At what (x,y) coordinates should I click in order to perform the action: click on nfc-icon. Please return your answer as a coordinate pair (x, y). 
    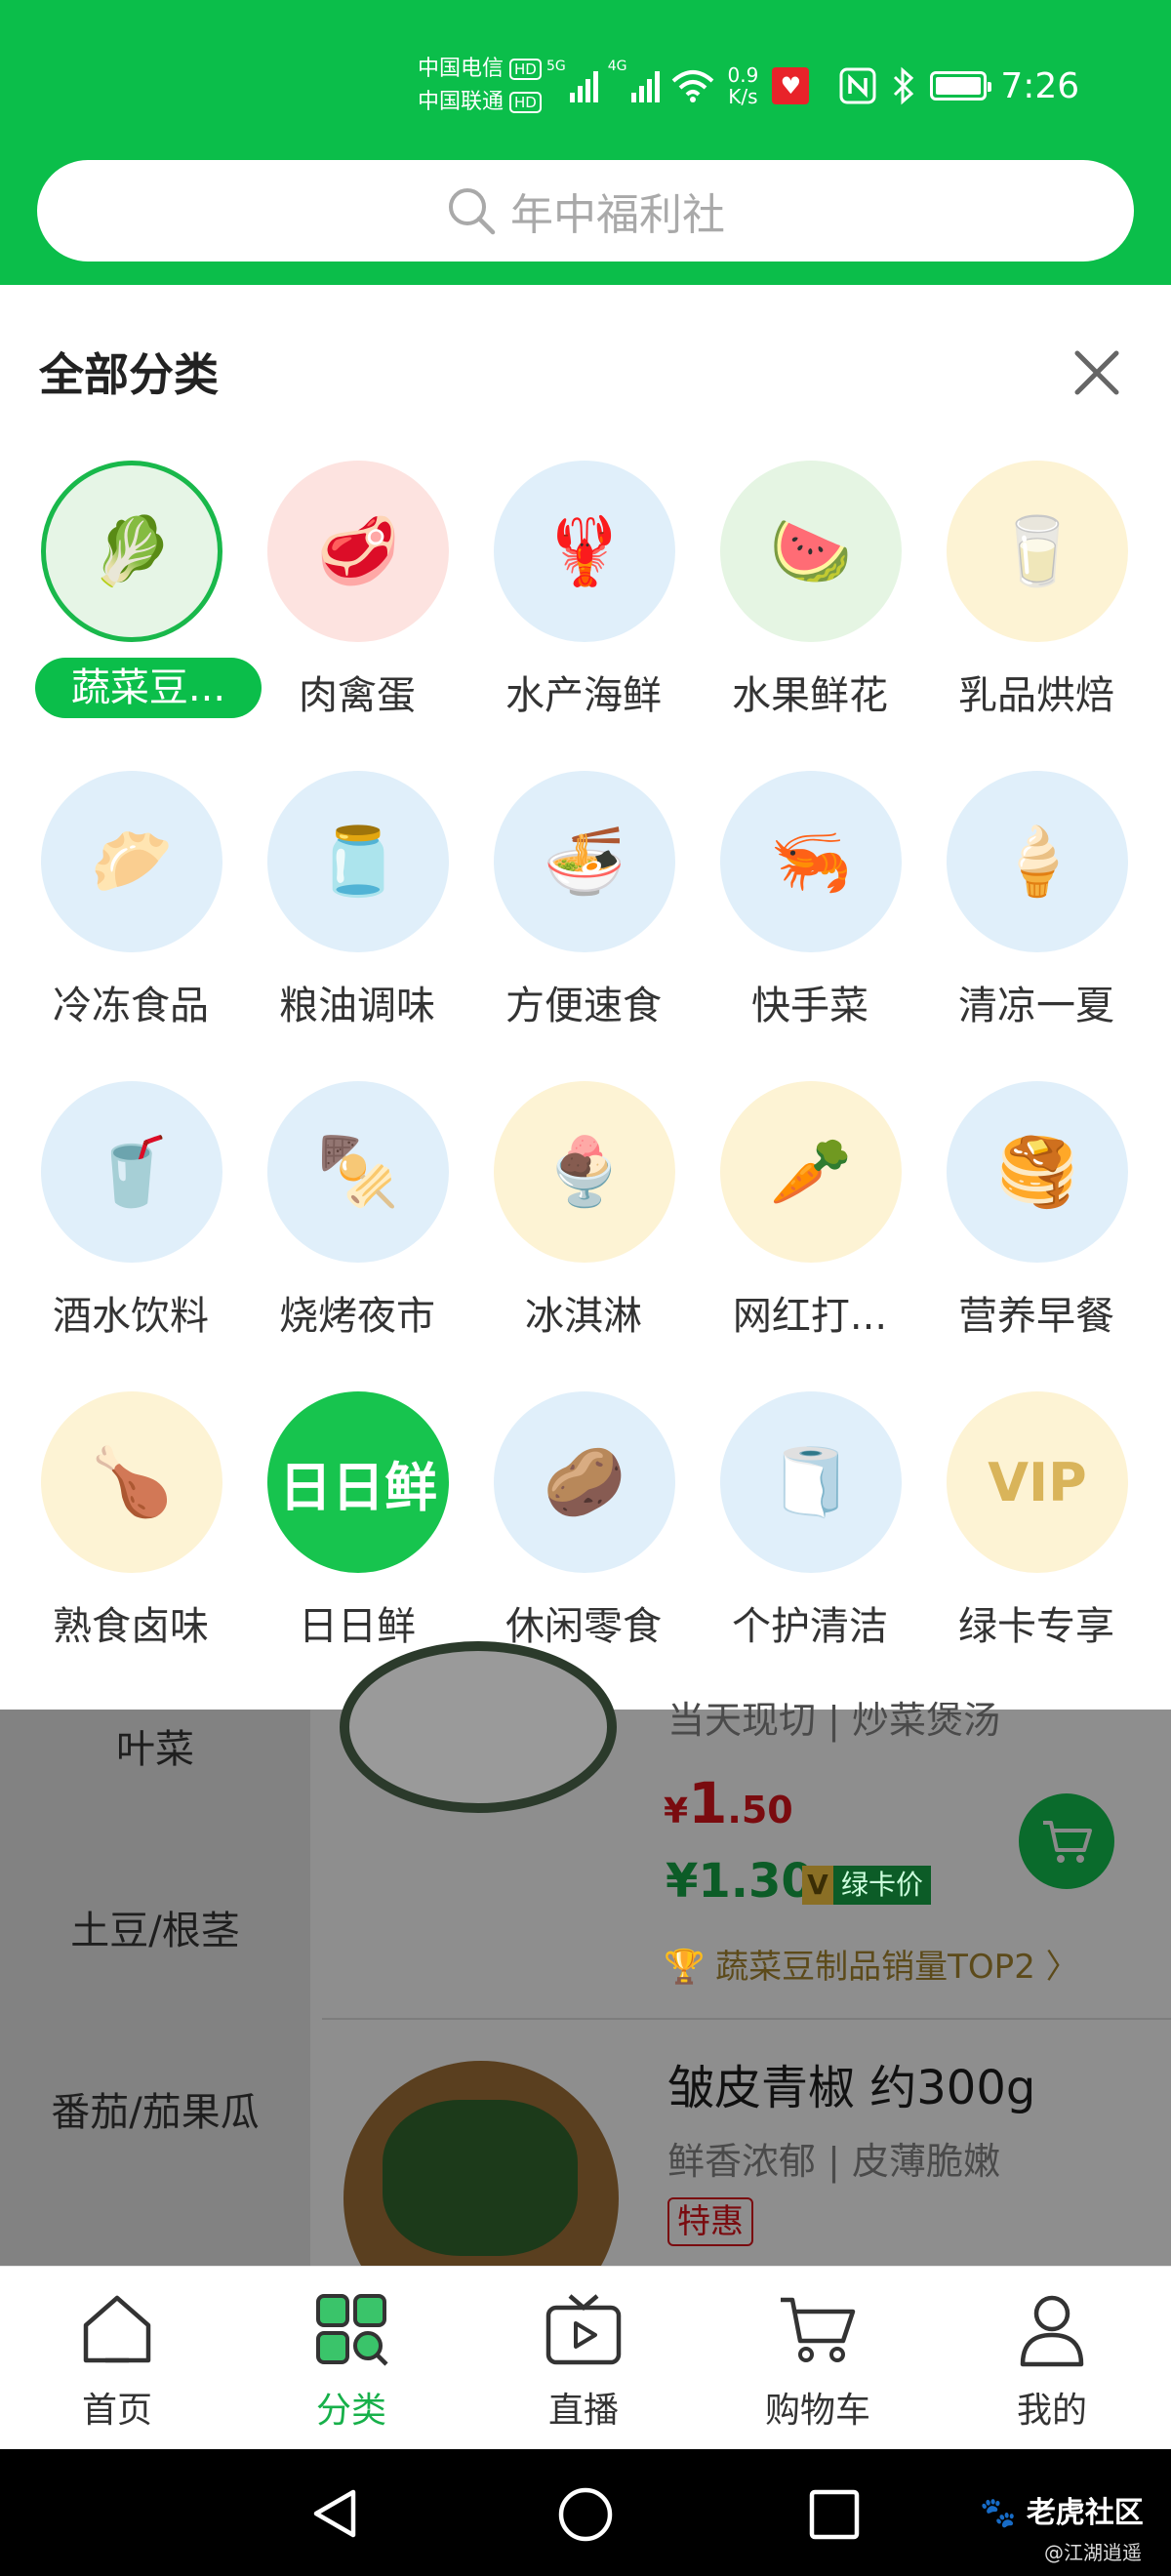
    Looking at the image, I should click on (857, 85).